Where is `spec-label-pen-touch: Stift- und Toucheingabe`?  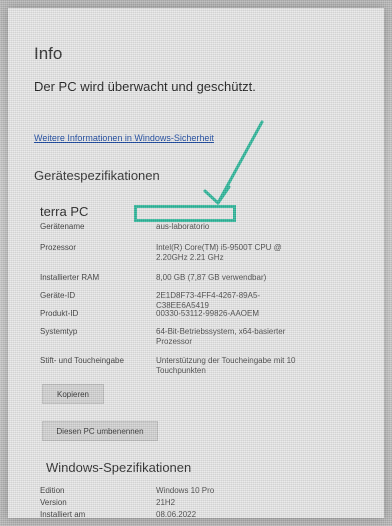
spec-label-pen-touch: Stift- und Toucheingabe is located at coordinates (82, 360).